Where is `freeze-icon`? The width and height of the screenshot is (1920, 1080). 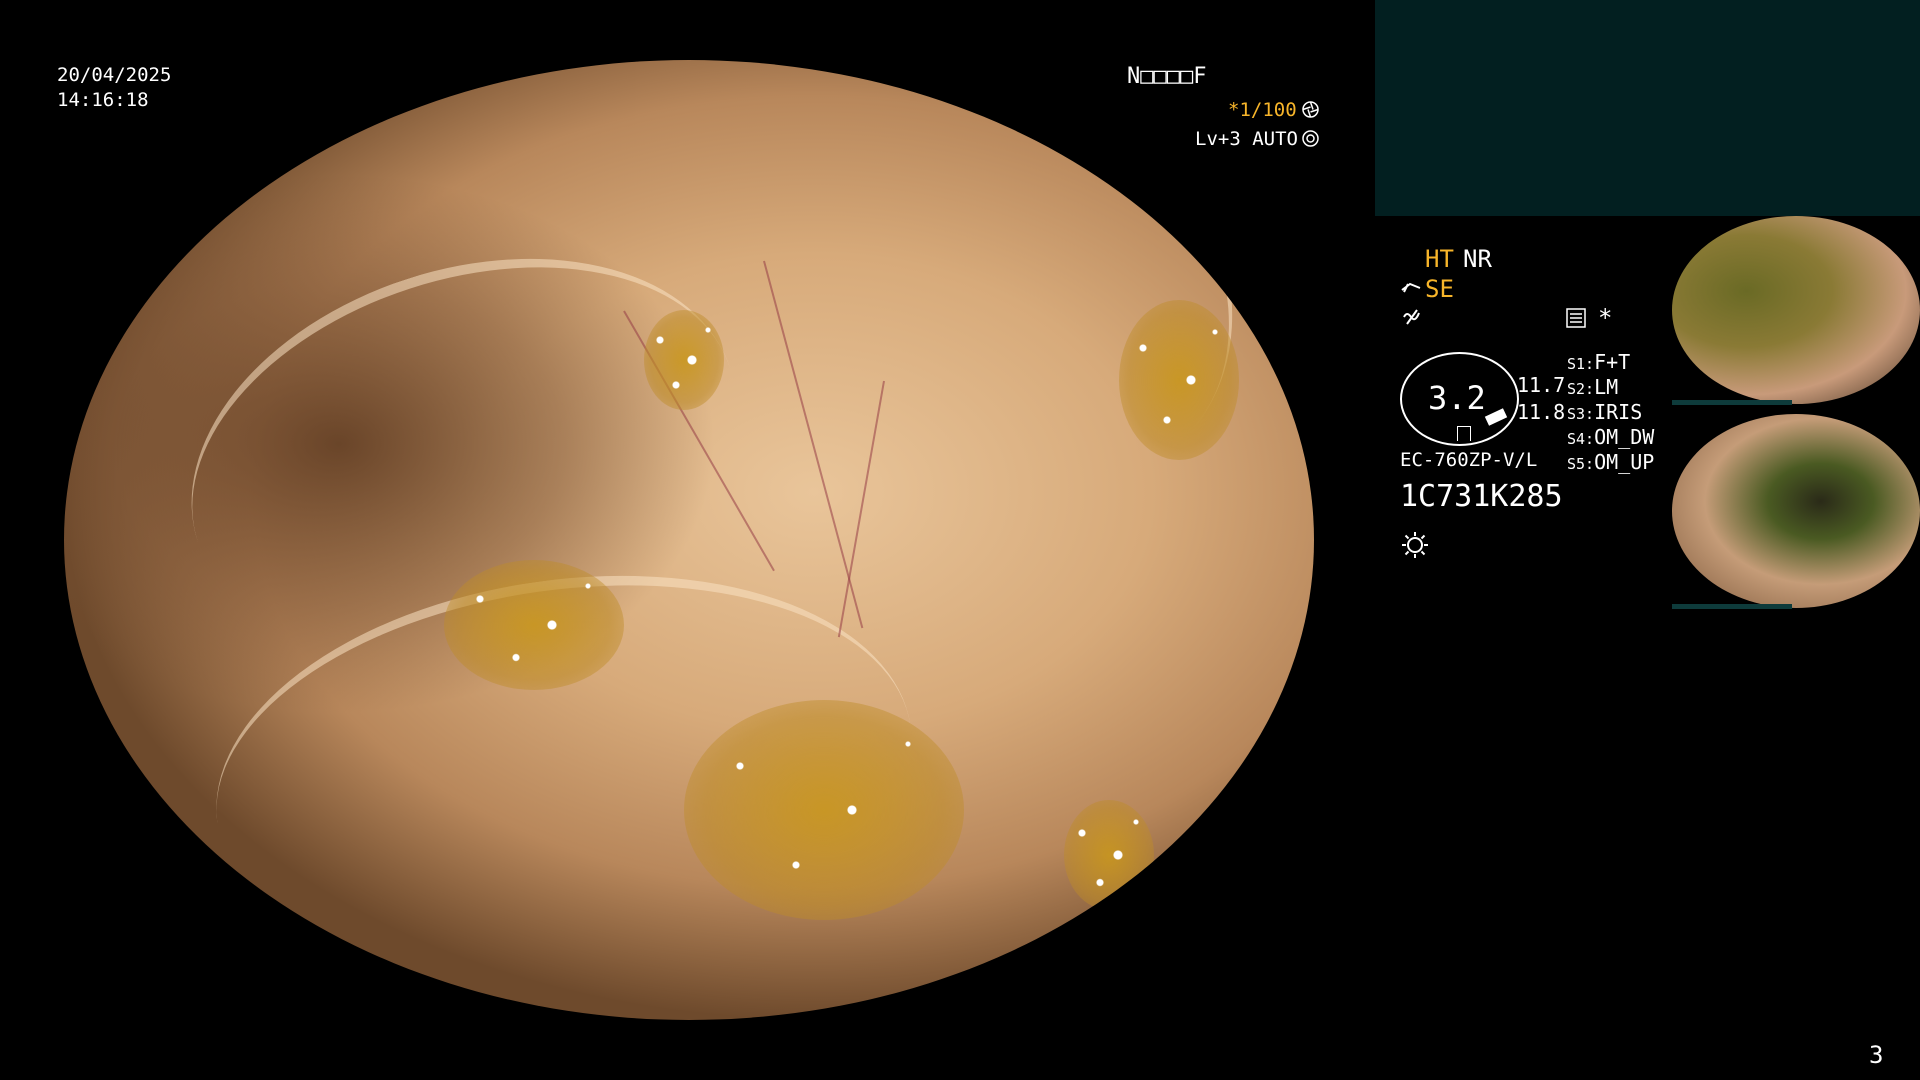 freeze-icon is located at coordinates (1412, 317).